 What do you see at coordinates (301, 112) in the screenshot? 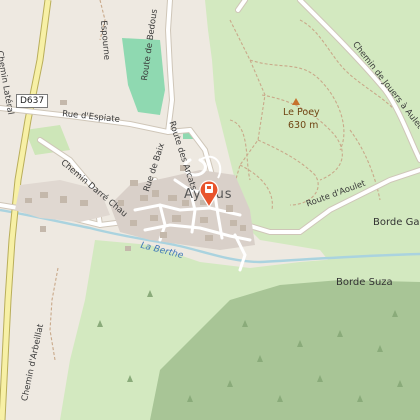
I see `peak-name-label: Le Poey` at bounding box center [301, 112].